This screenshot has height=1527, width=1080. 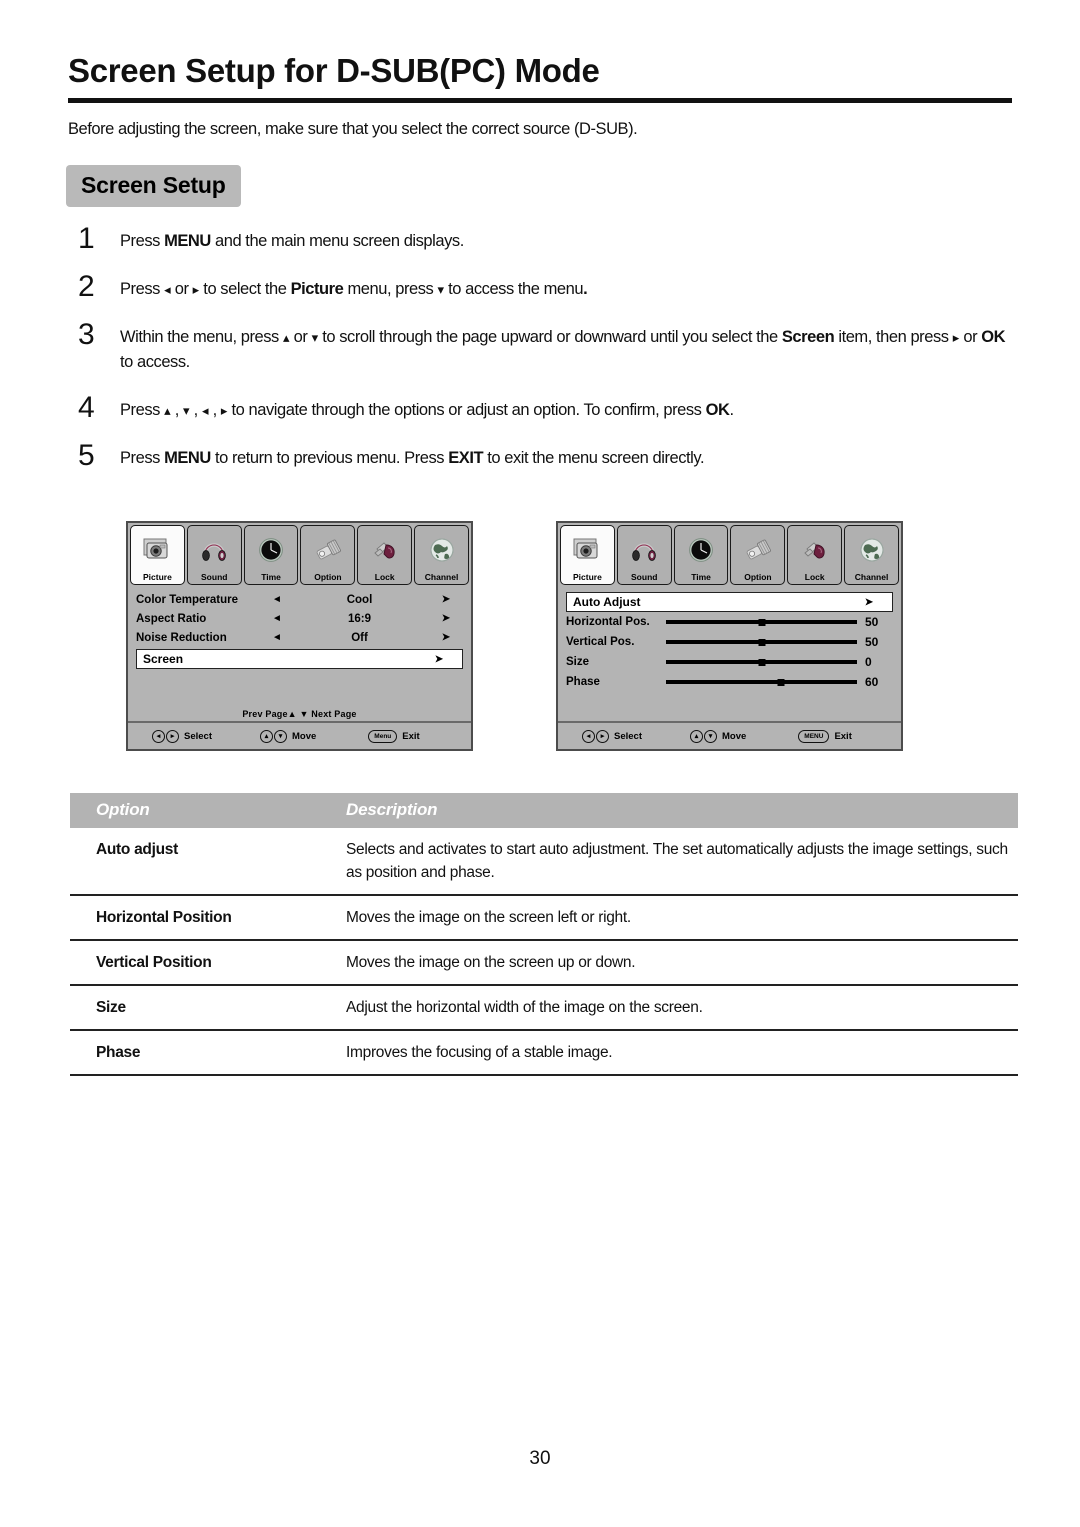 I want to click on headphones-icon, so click(x=644, y=549).